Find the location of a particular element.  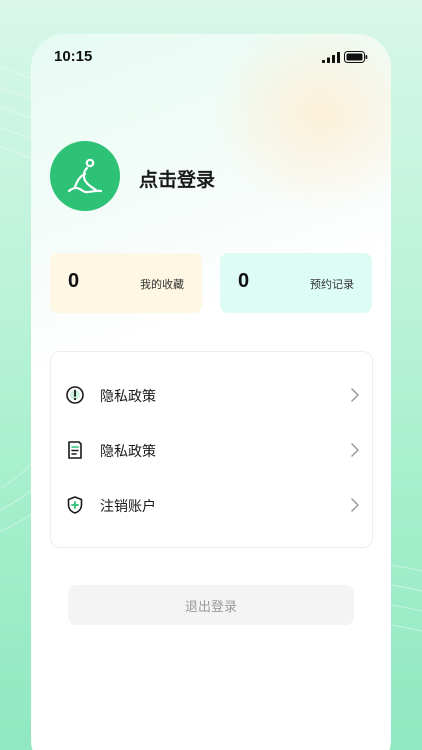

logo-icon is located at coordinates (85, 176).